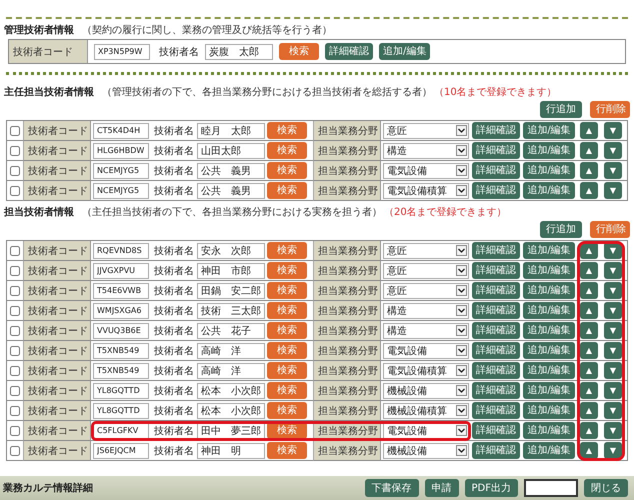  What do you see at coordinates (121, 170) in the screenshot?
I see `code-field: NCEMJYG5` at bounding box center [121, 170].